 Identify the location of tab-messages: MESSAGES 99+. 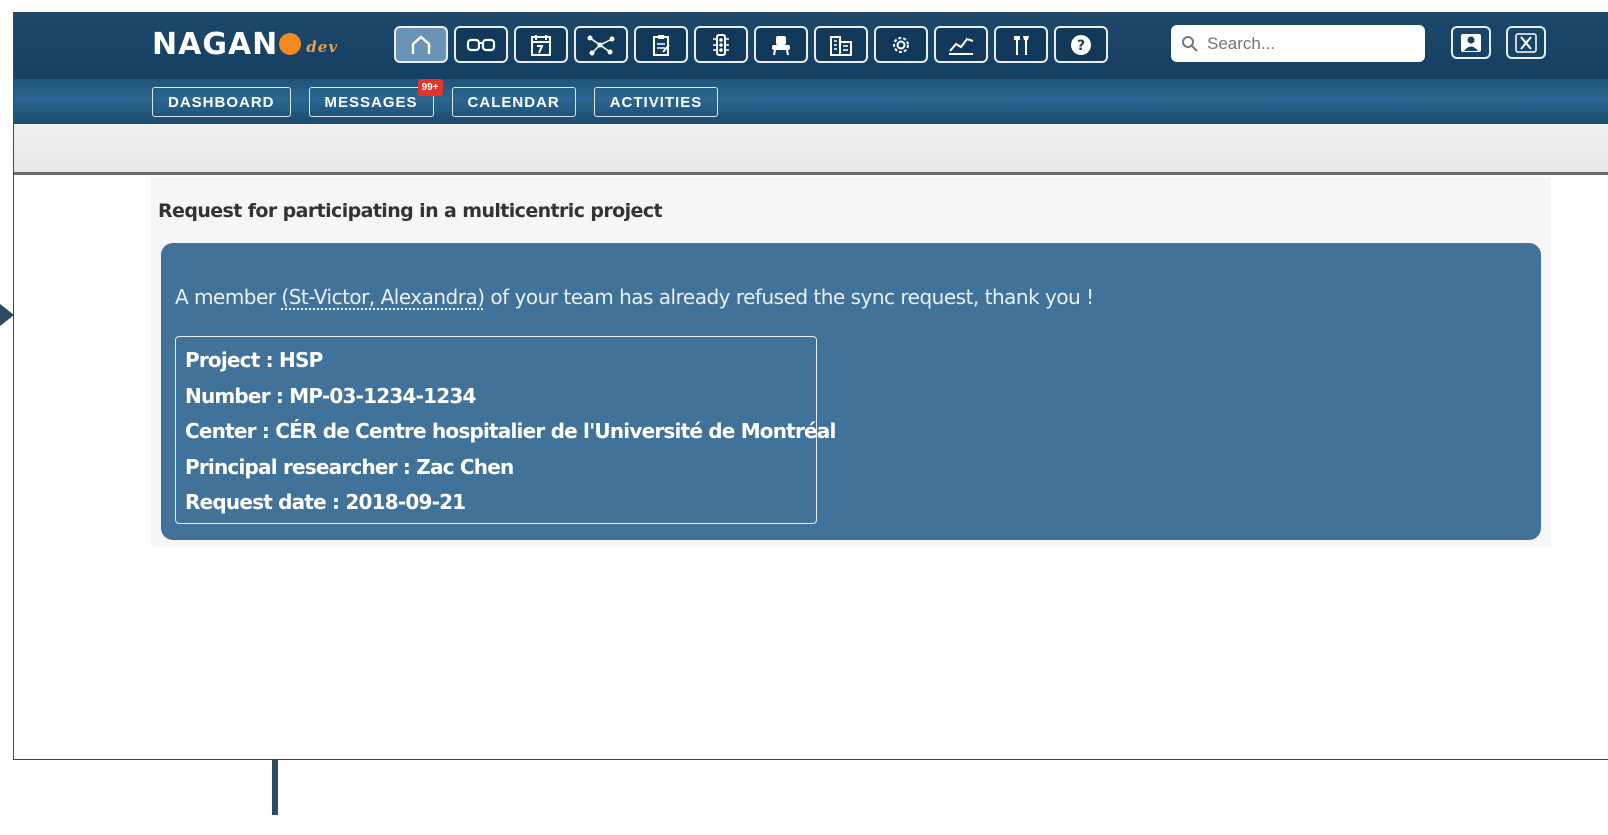
(375, 98).